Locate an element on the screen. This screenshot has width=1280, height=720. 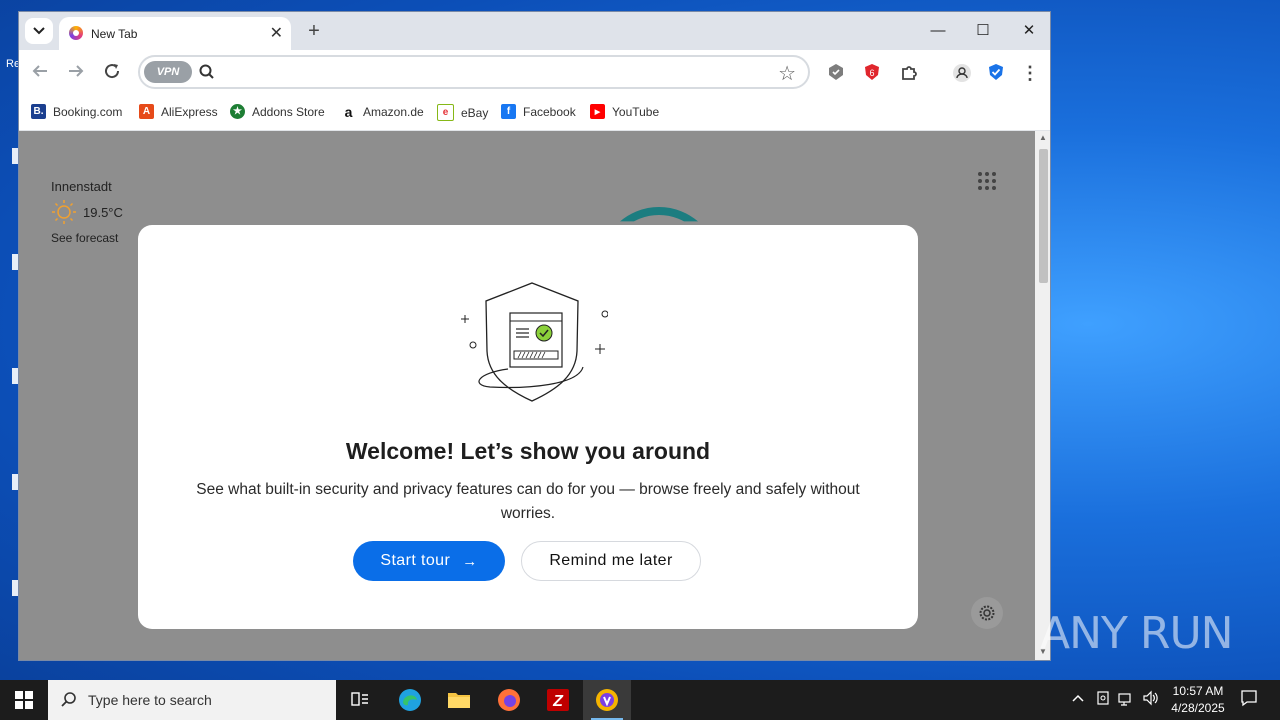
extensions-puzzle-icon is located at coordinates (909, 73).